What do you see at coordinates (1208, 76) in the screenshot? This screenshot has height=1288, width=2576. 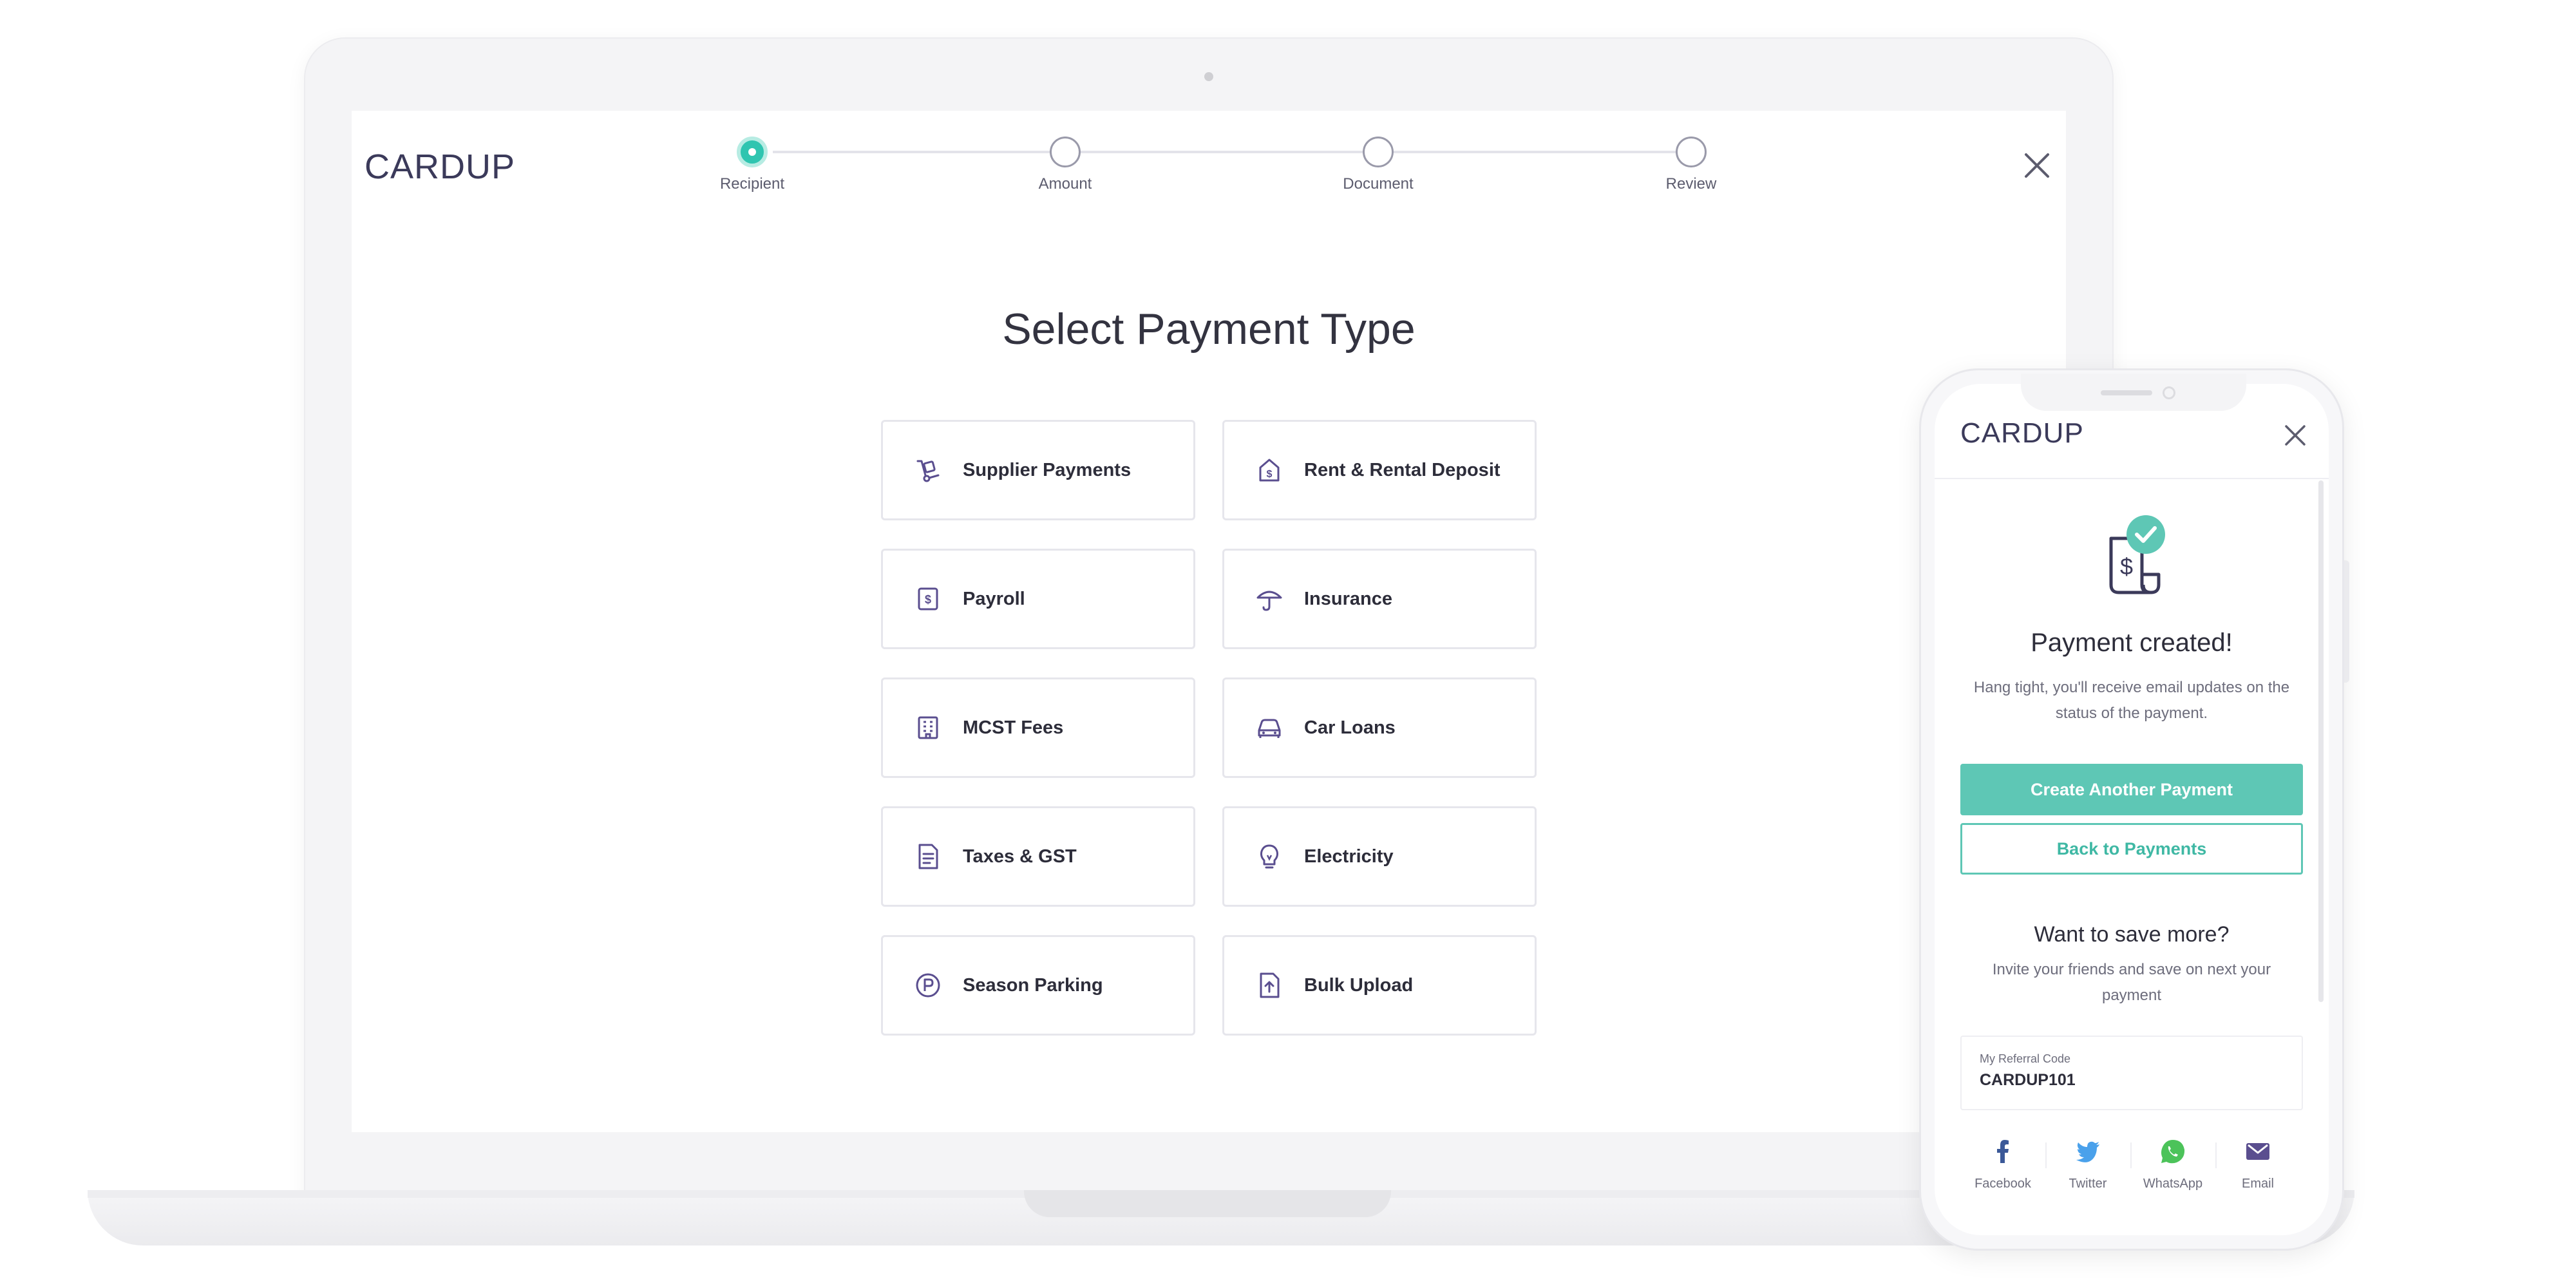 I see `laptop-camera` at bounding box center [1208, 76].